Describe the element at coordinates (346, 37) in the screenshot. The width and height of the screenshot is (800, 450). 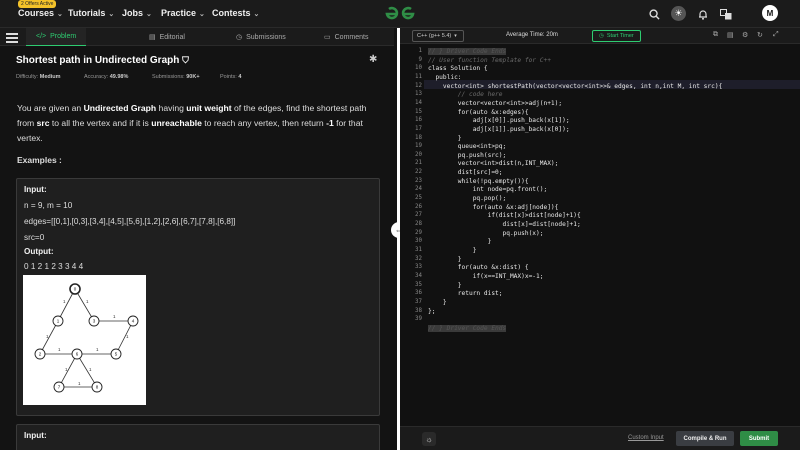
I see `tab-comments: ▭ Comments` at that location.